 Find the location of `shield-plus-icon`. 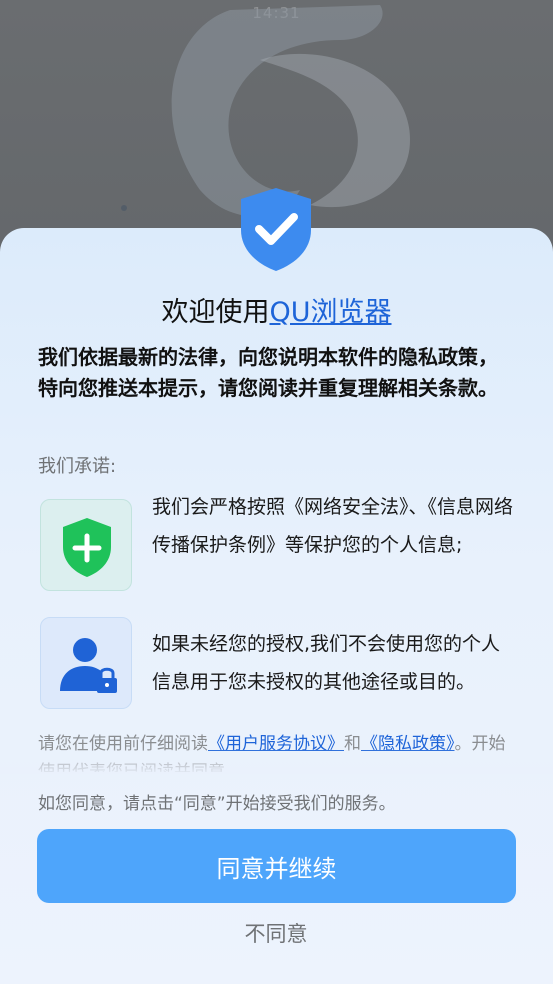

shield-plus-icon is located at coordinates (87, 547).